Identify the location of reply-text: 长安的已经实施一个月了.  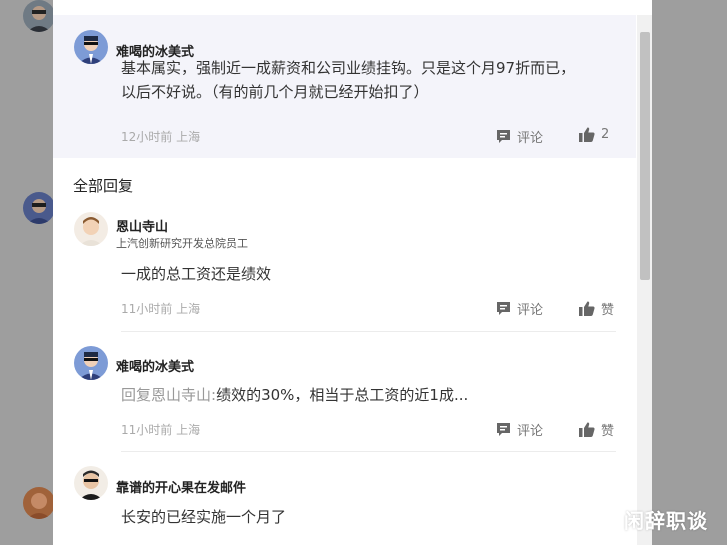
(204, 517).